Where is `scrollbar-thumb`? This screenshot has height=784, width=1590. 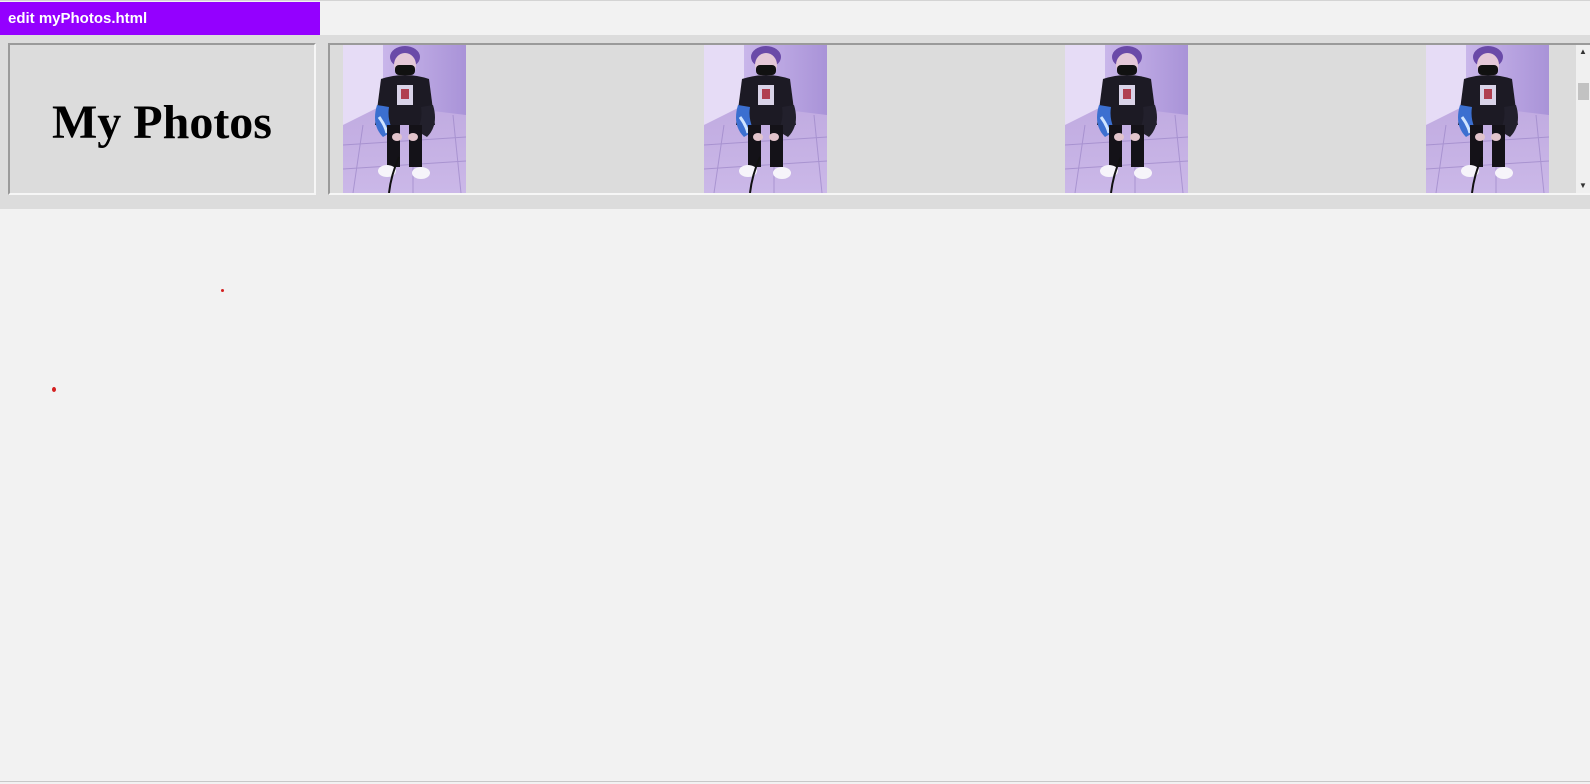 scrollbar-thumb is located at coordinates (1583, 91).